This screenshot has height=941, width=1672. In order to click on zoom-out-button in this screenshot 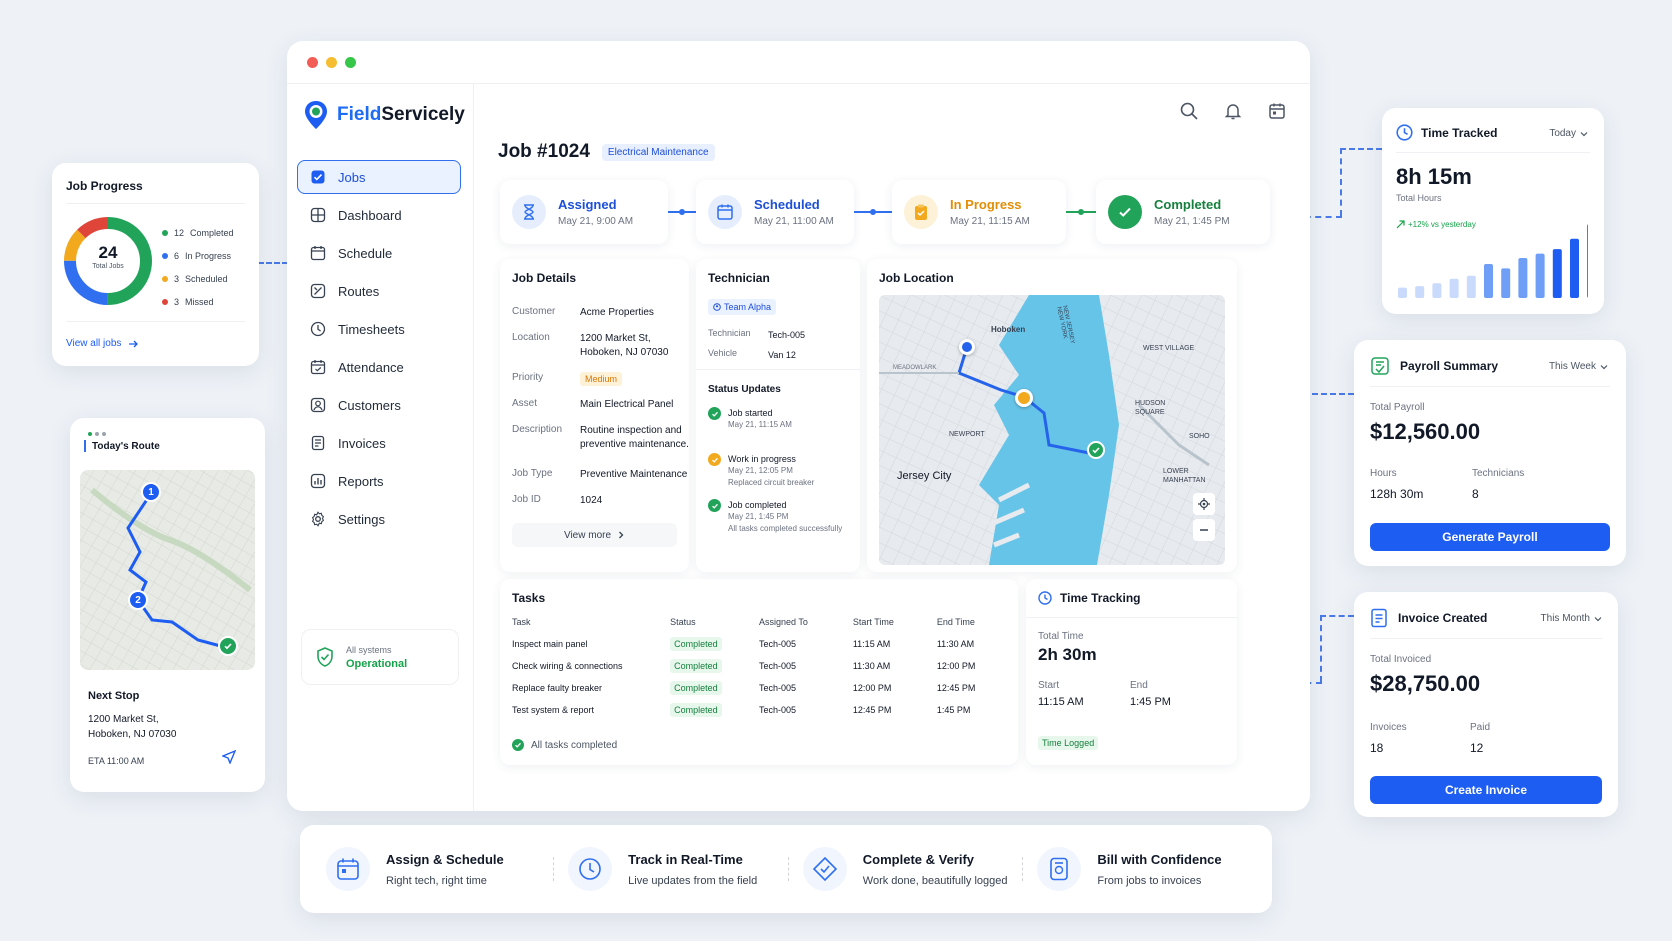, I will do `click(1204, 530)`.